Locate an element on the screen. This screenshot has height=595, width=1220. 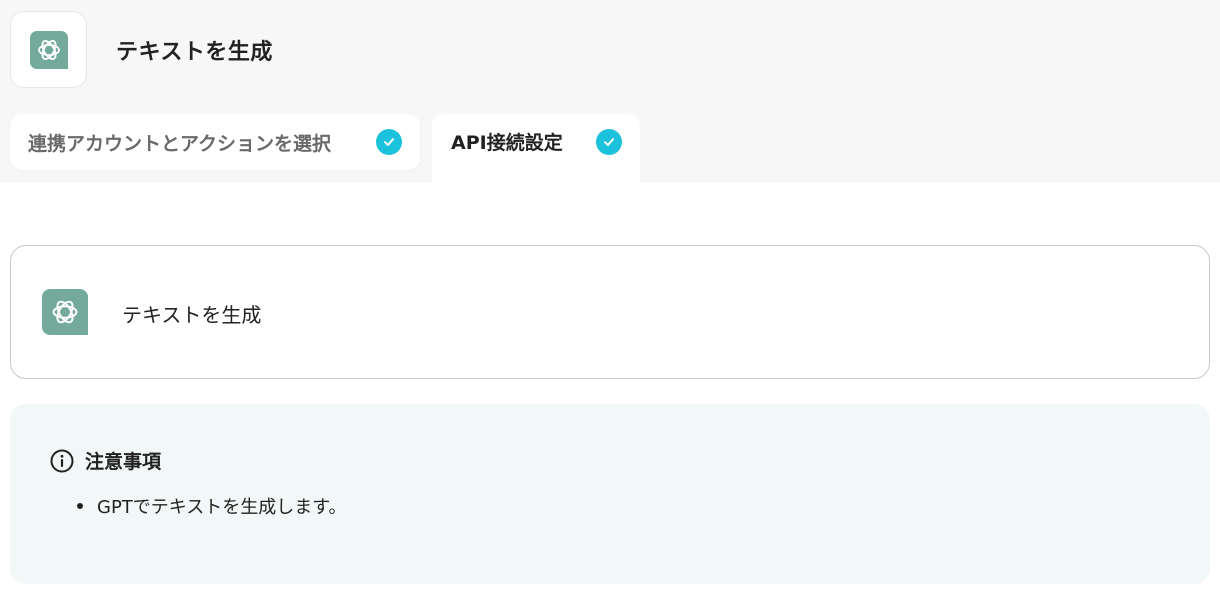
action-title: テキストを生成 is located at coordinates (192, 315).